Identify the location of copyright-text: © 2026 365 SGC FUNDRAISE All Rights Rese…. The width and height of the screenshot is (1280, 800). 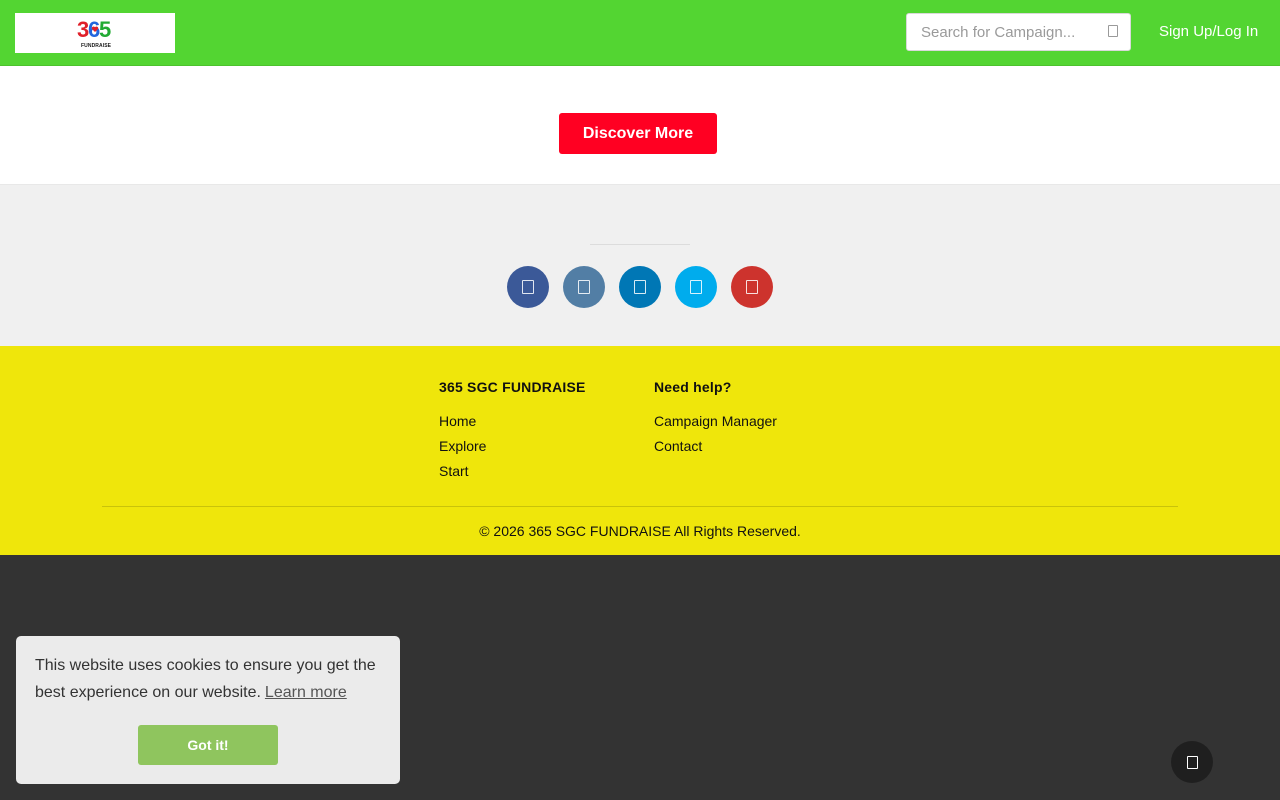
(640, 531).